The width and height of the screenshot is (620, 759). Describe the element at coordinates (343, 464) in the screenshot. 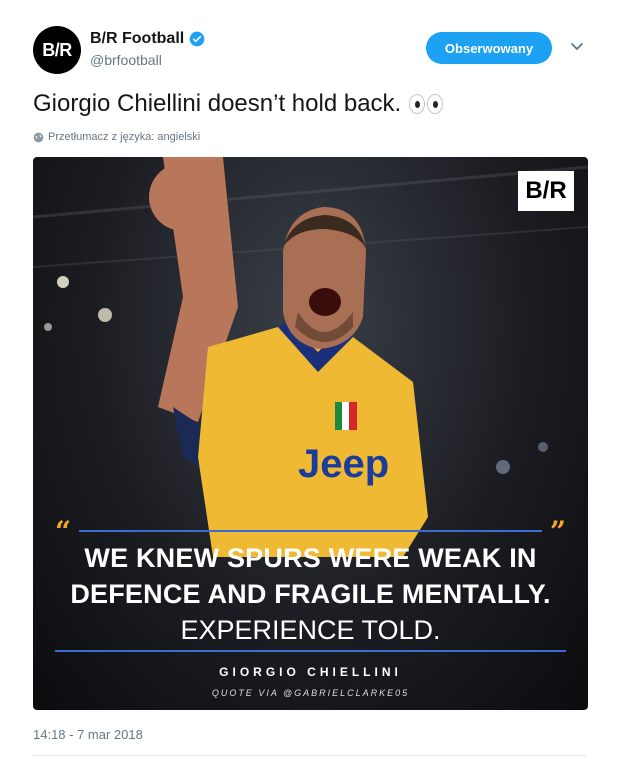

I see `svg-text: Jeep` at that location.